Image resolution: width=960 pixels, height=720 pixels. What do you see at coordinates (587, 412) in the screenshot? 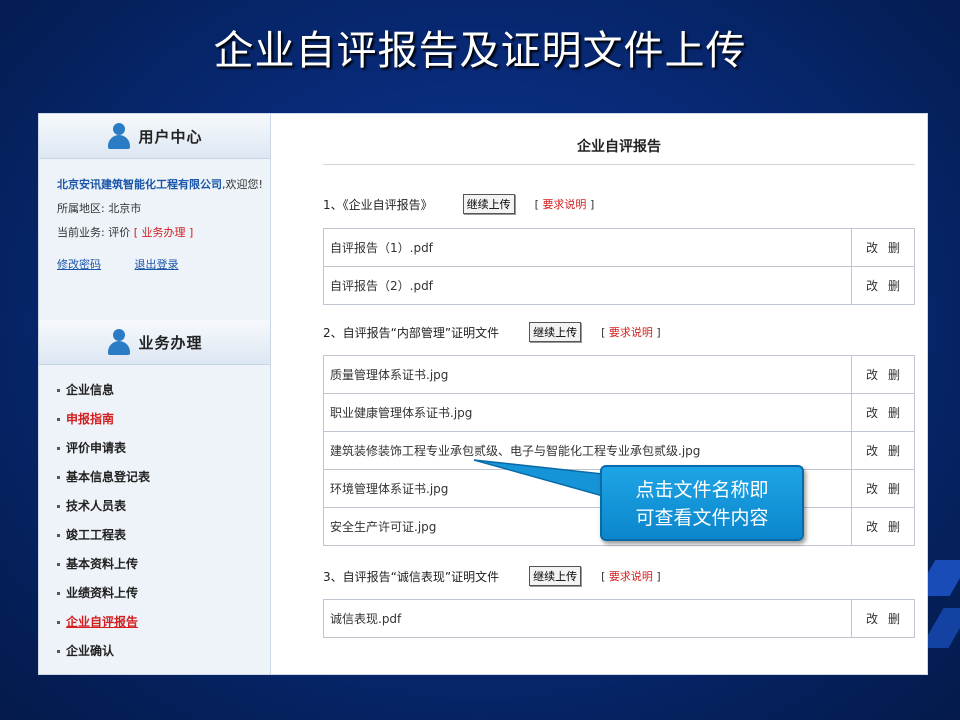
I see `file-name-link: 职业健康管理体系证书.jpg` at bounding box center [587, 412].